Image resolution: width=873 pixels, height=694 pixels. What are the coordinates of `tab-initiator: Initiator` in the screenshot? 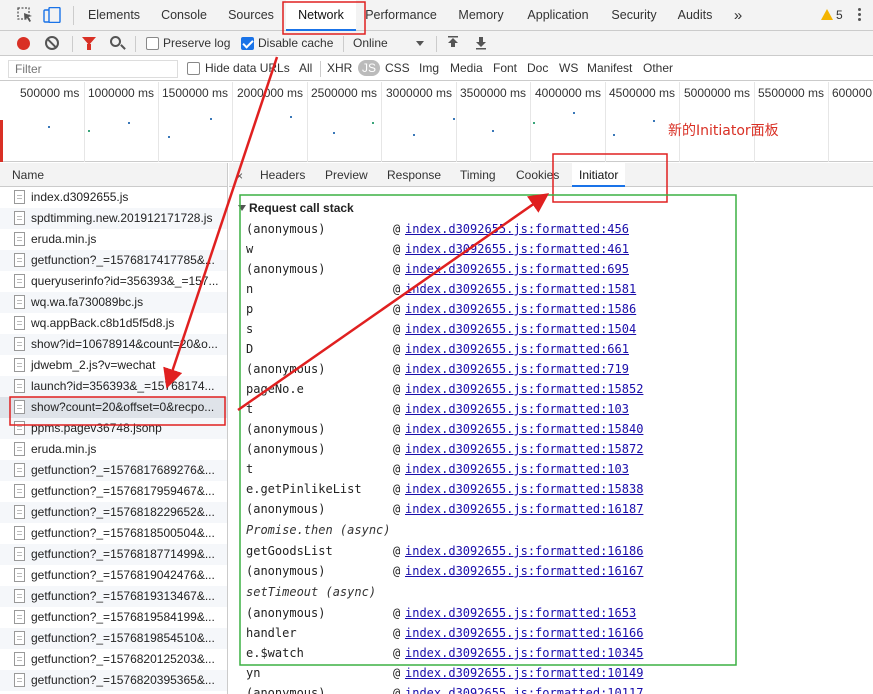 It's located at (599, 175).